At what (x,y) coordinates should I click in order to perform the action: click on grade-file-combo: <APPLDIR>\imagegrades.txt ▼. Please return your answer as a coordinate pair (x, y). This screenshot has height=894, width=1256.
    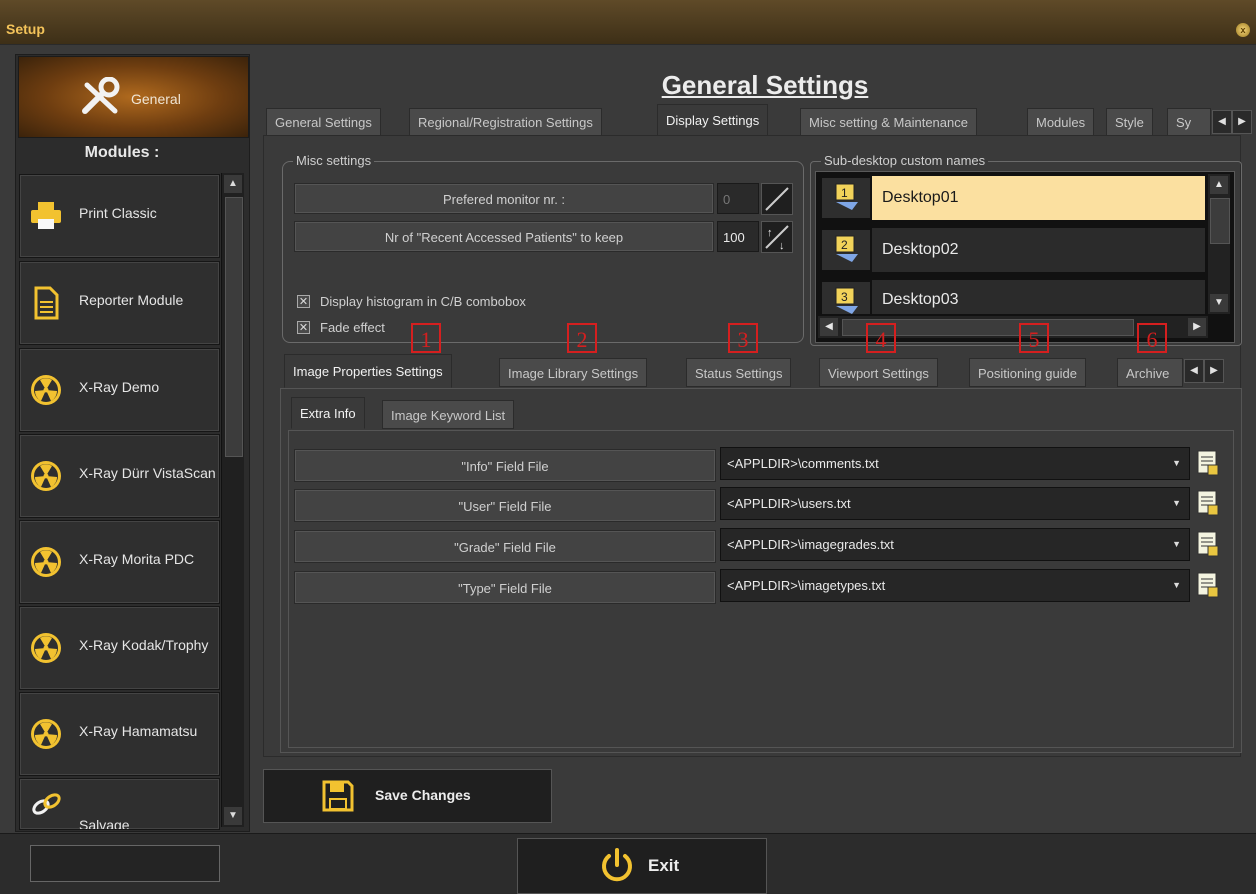
    Looking at the image, I should click on (955, 544).